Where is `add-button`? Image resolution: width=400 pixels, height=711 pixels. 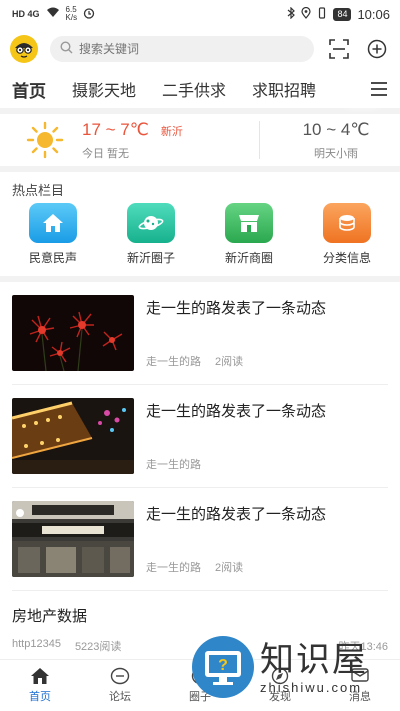
add-button is located at coordinates (377, 49).